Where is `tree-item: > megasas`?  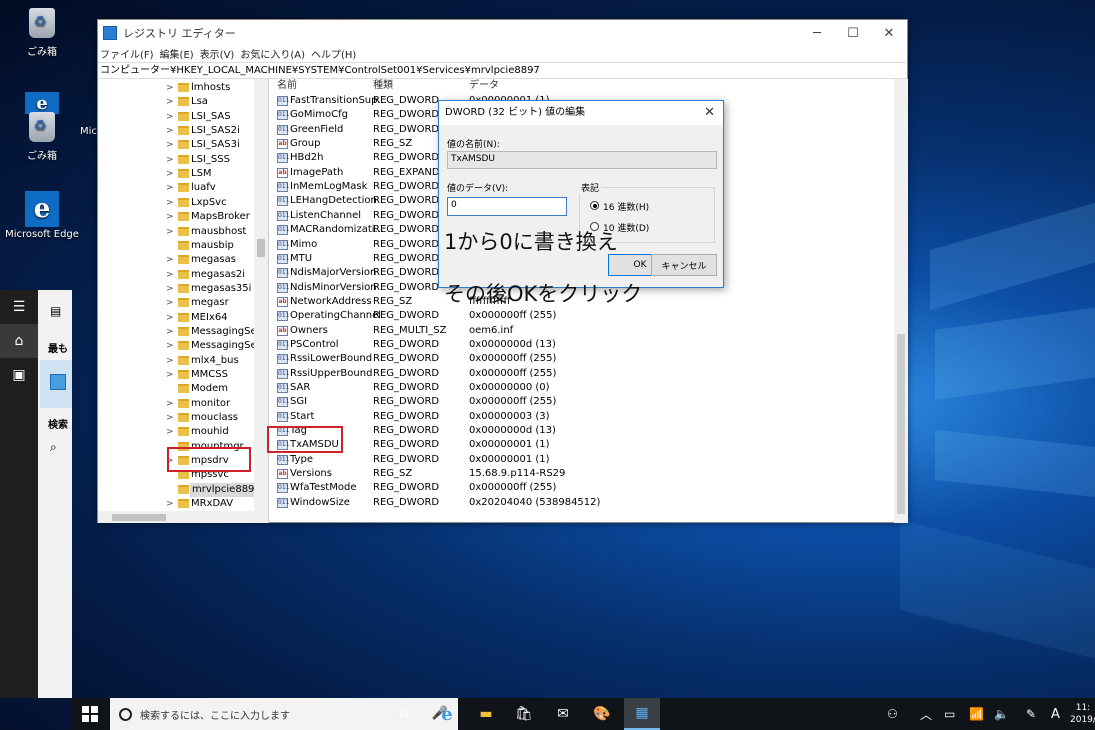 tree-item: > megasas is located at coordinates (183, 260).